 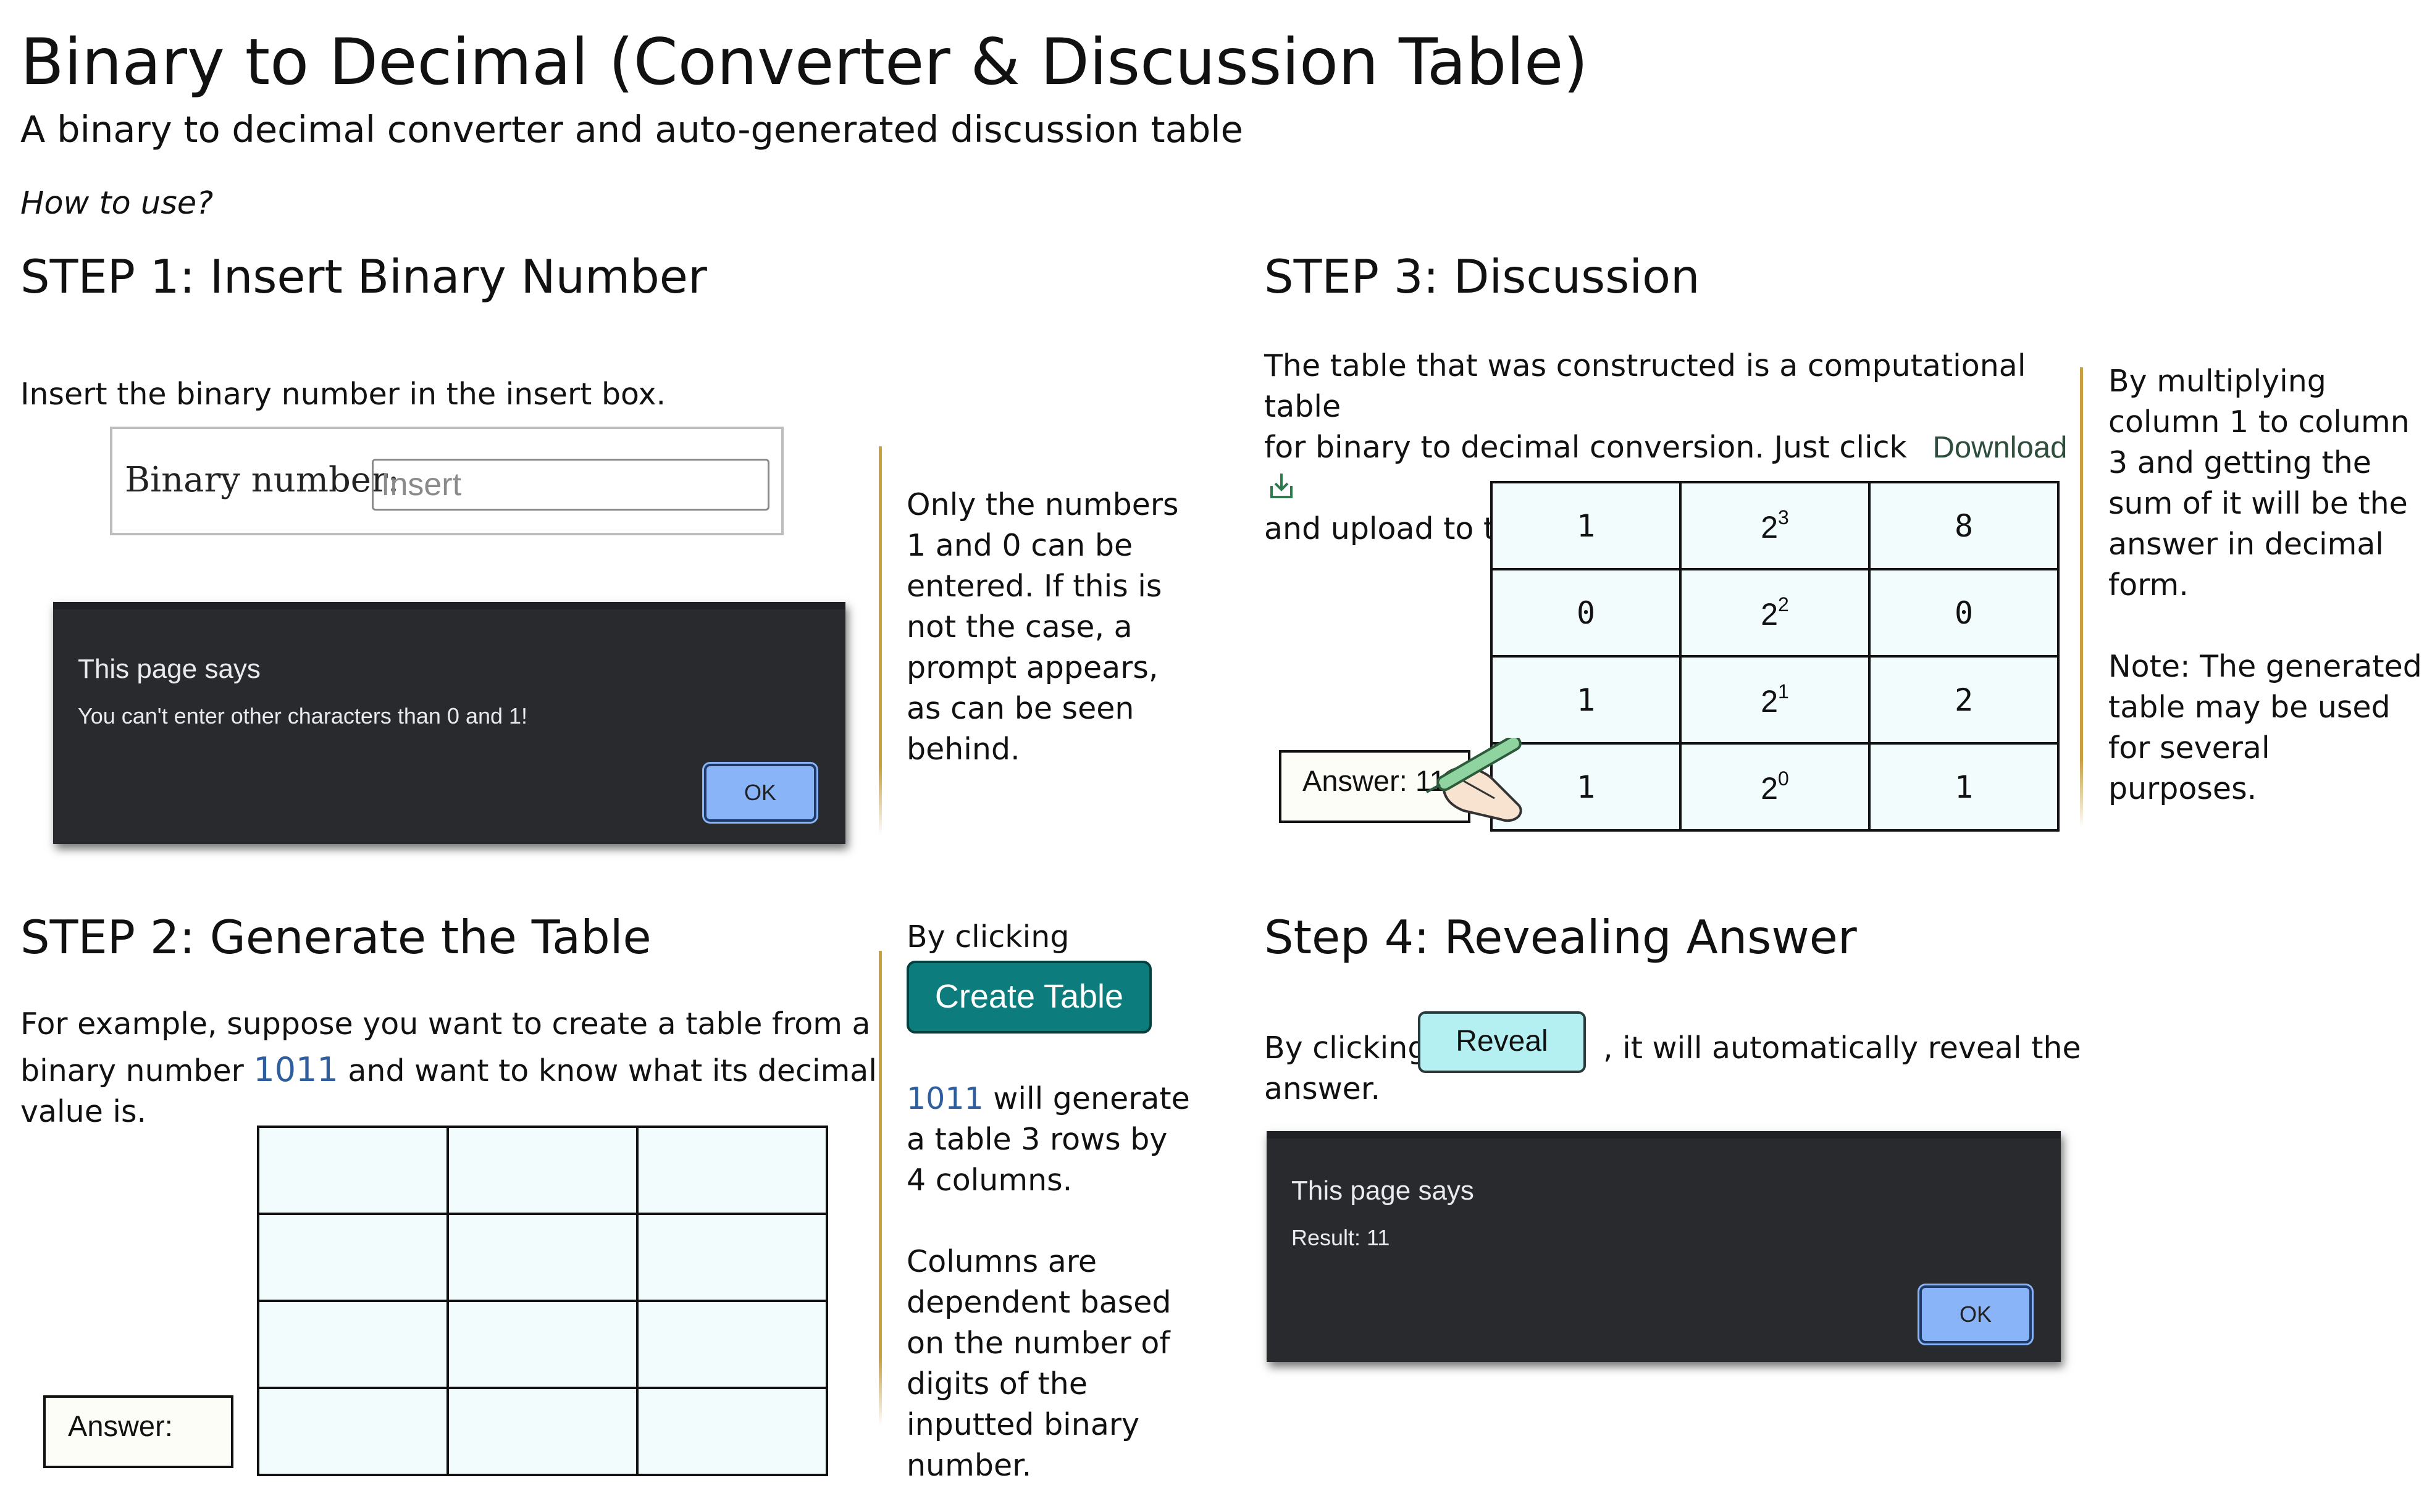 What do you see at coordinates (1482, 276) in the screenshot?
I see `step3-heading: STEP 3: Discussion` at bounding box center [1482, 276].